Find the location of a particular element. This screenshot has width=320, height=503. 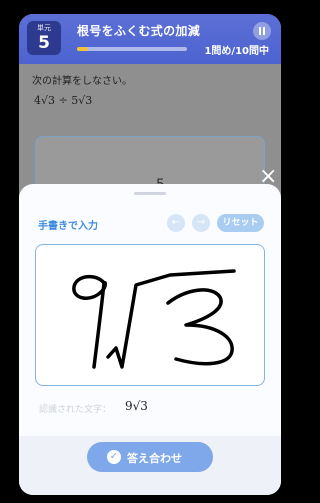

recognized-label: 認識された文字： is located at coordinates (75, 410).